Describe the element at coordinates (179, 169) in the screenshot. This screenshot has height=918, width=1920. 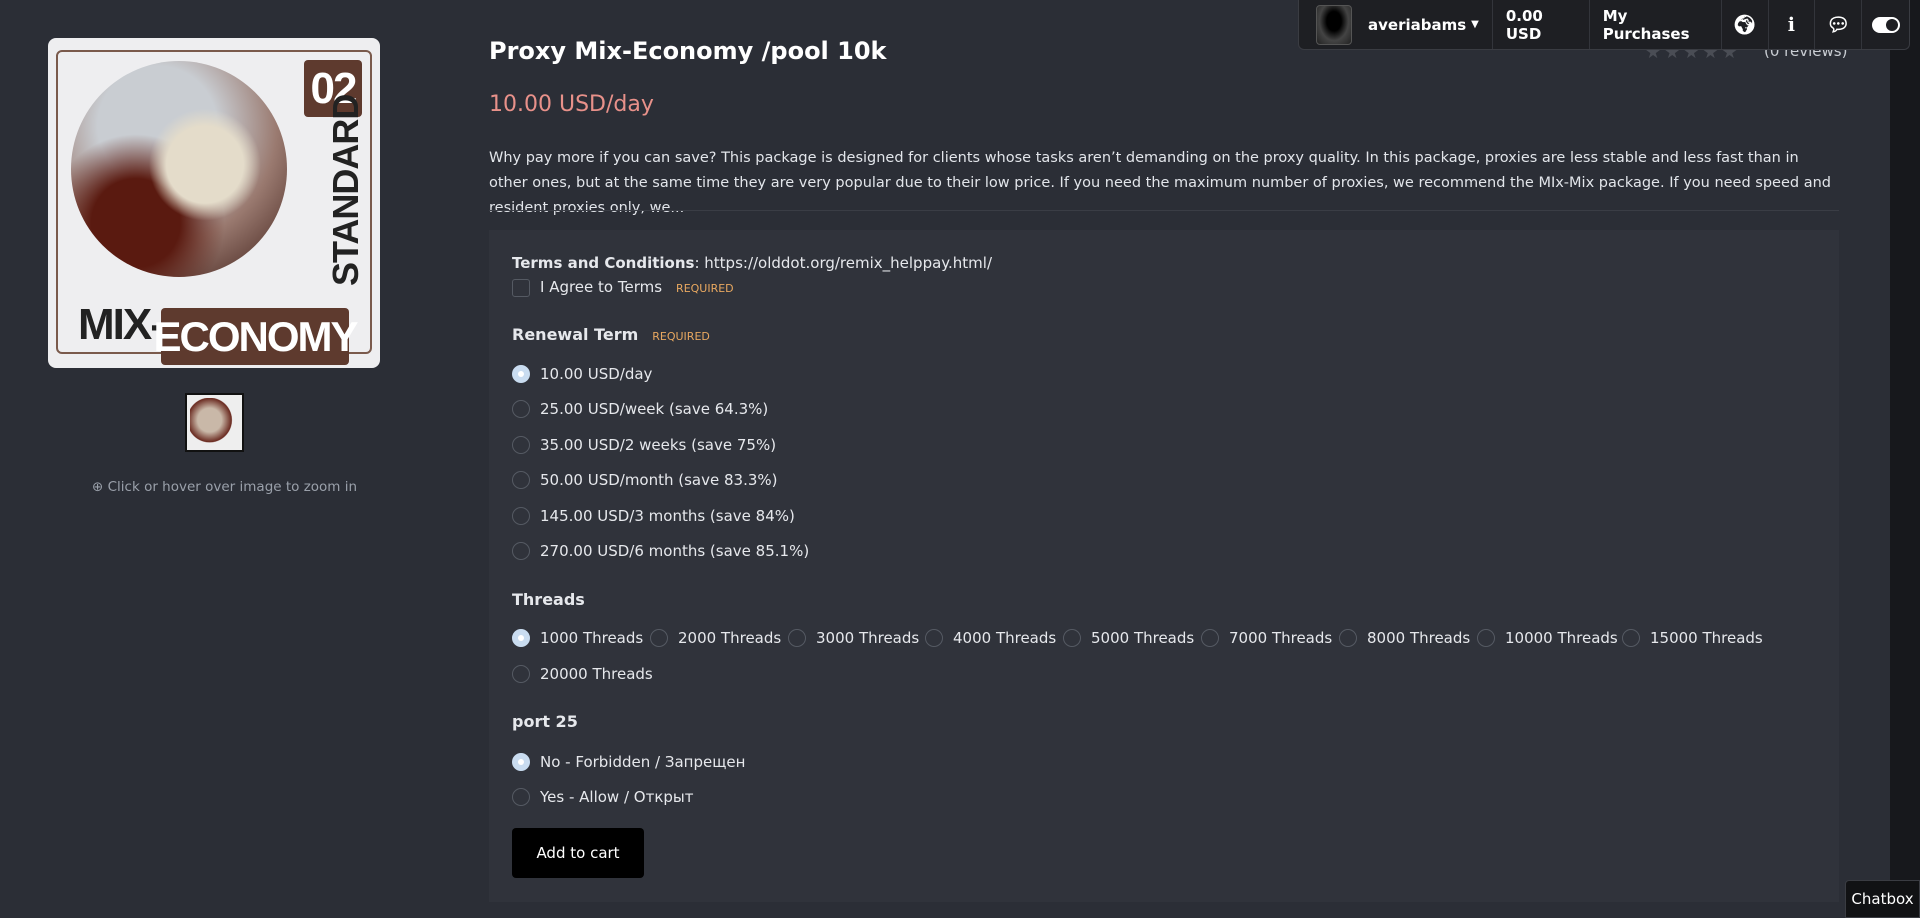
I see `planet-graphic` at that location.